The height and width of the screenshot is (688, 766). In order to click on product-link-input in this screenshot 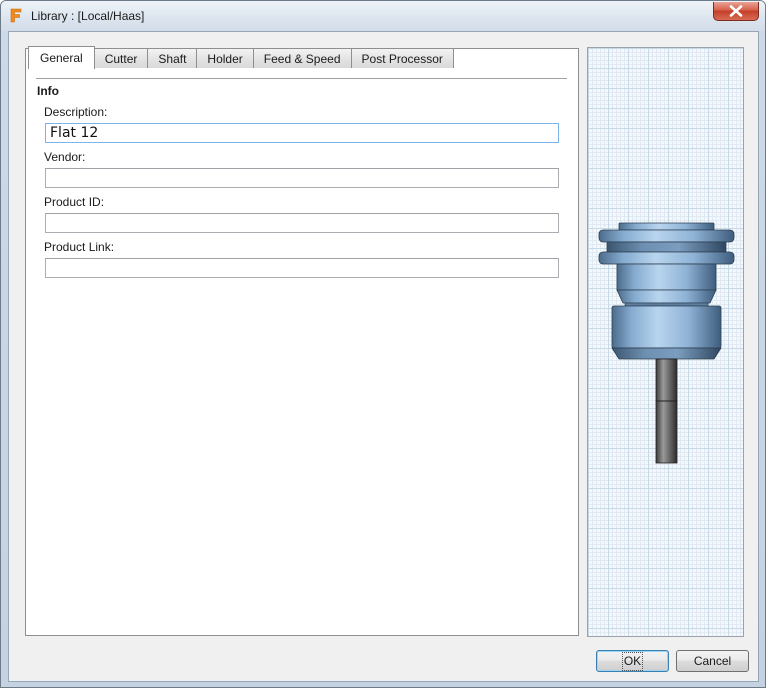, I will do `click(302, 268)`.